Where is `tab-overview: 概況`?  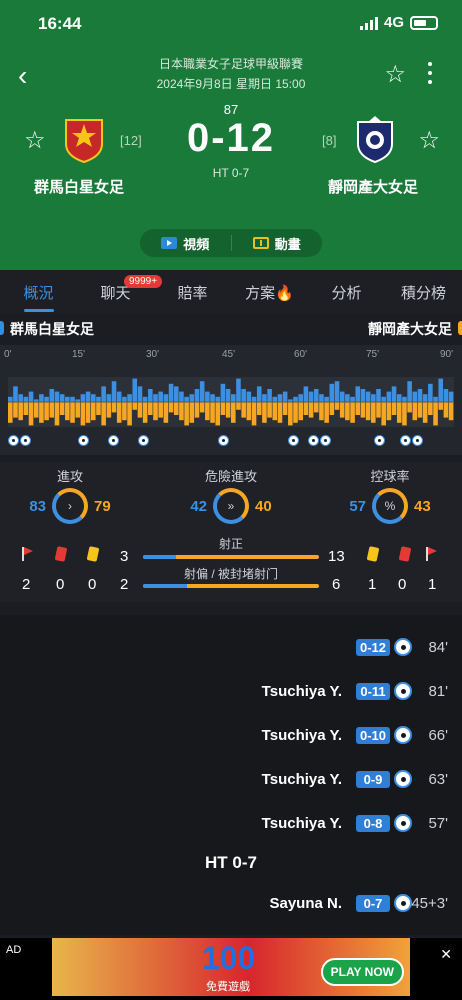
tab-overview: 概況 is located at coordinates (38, 292).